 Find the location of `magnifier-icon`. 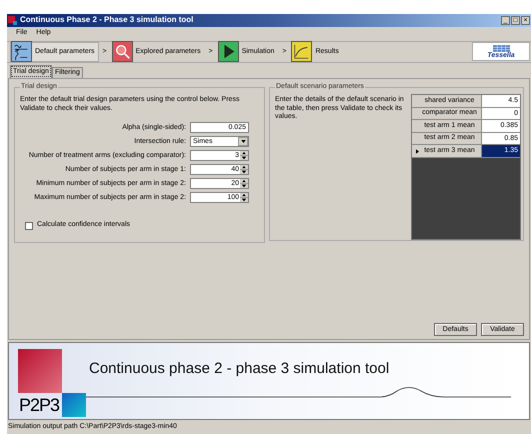

magnifier-icon is located at coordinates (122, 51).